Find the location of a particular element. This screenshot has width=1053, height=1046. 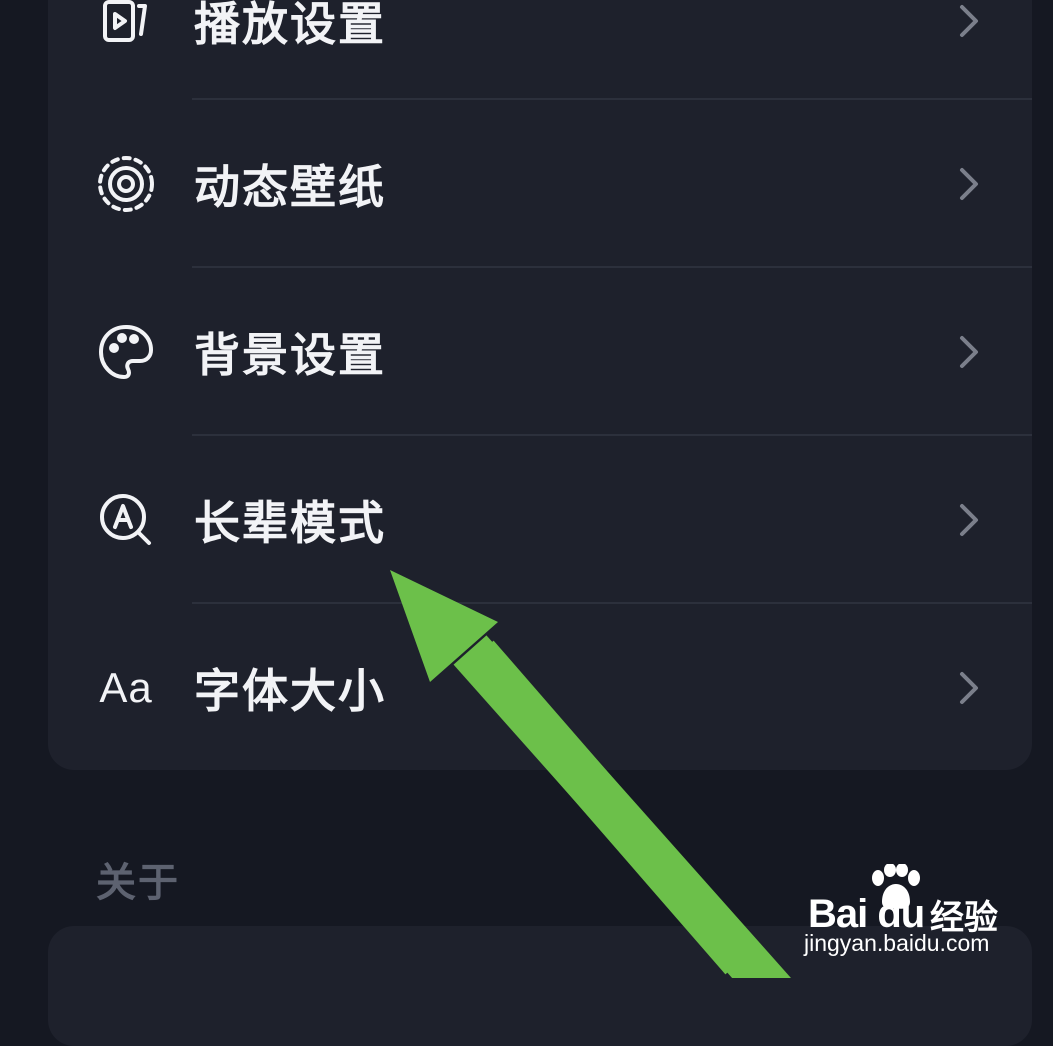

baidu-jingyan-watermark: Bai du 经验 jingyan.baidu.com is located at coordinates (907, 912).